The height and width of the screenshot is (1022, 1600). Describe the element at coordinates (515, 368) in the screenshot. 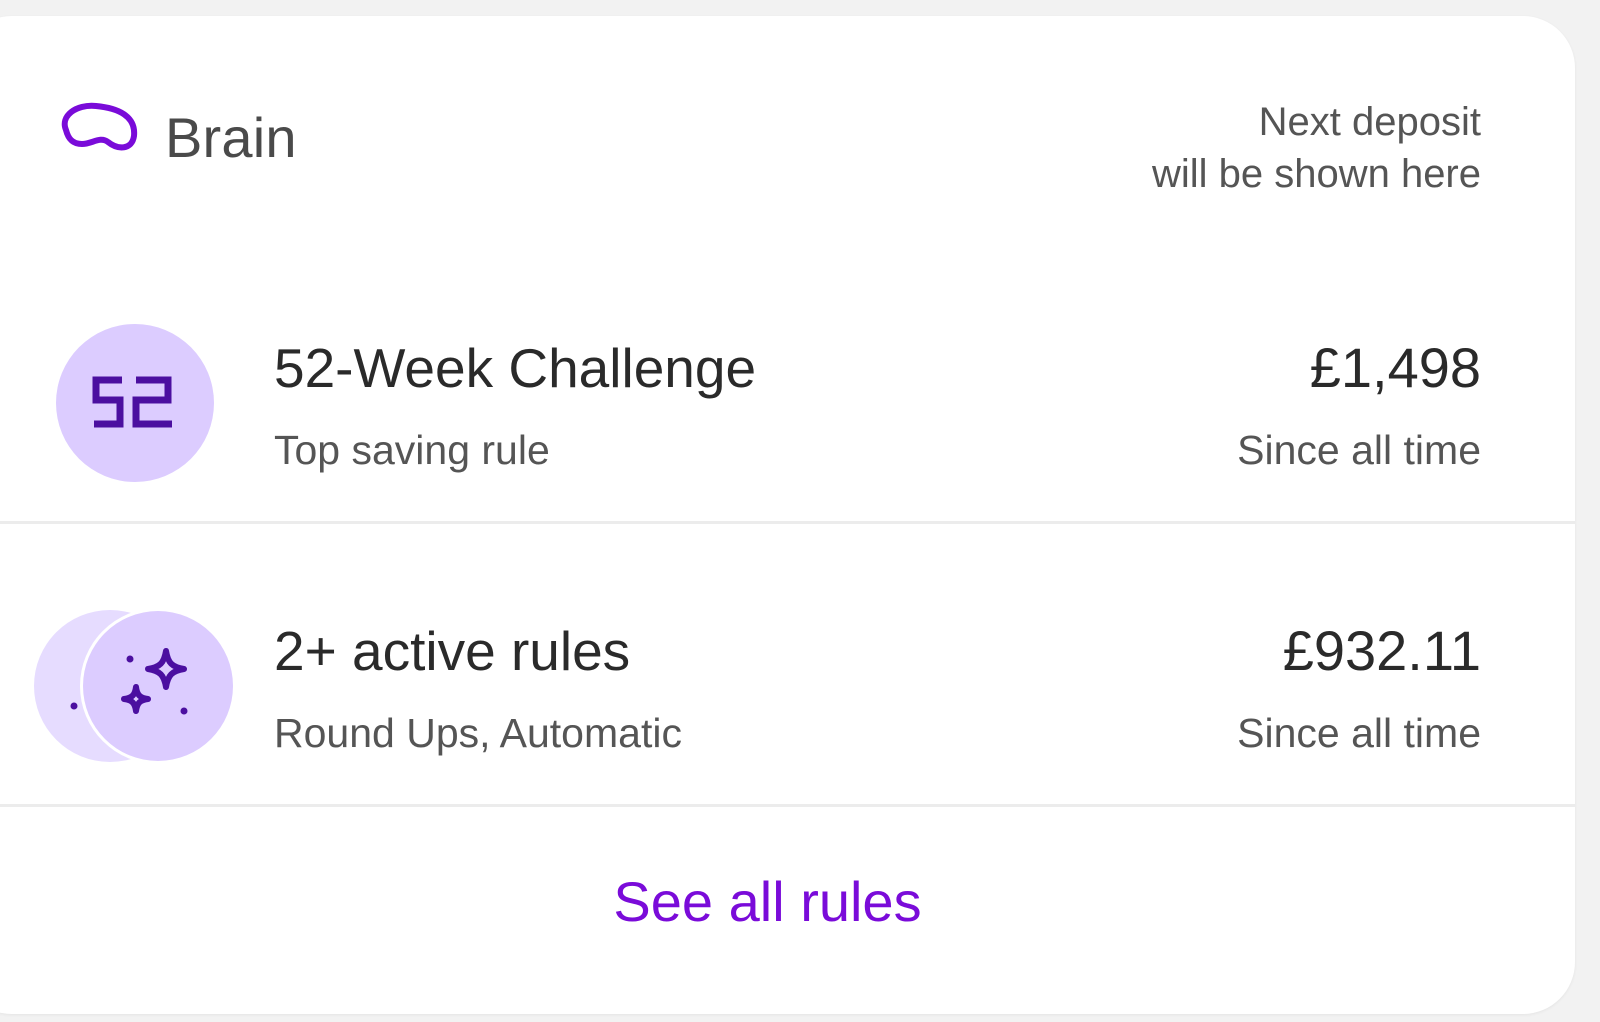

I see `rule-title: 52-Week Challenge` at that location.